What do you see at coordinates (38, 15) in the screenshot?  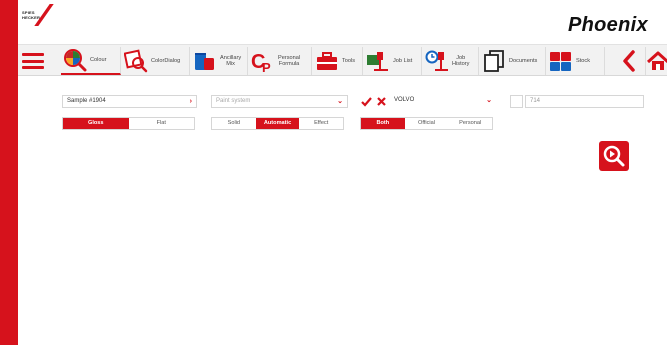 I see `spies-hecker-logo: SPIES HECKER` at bounding box center [38, 15].